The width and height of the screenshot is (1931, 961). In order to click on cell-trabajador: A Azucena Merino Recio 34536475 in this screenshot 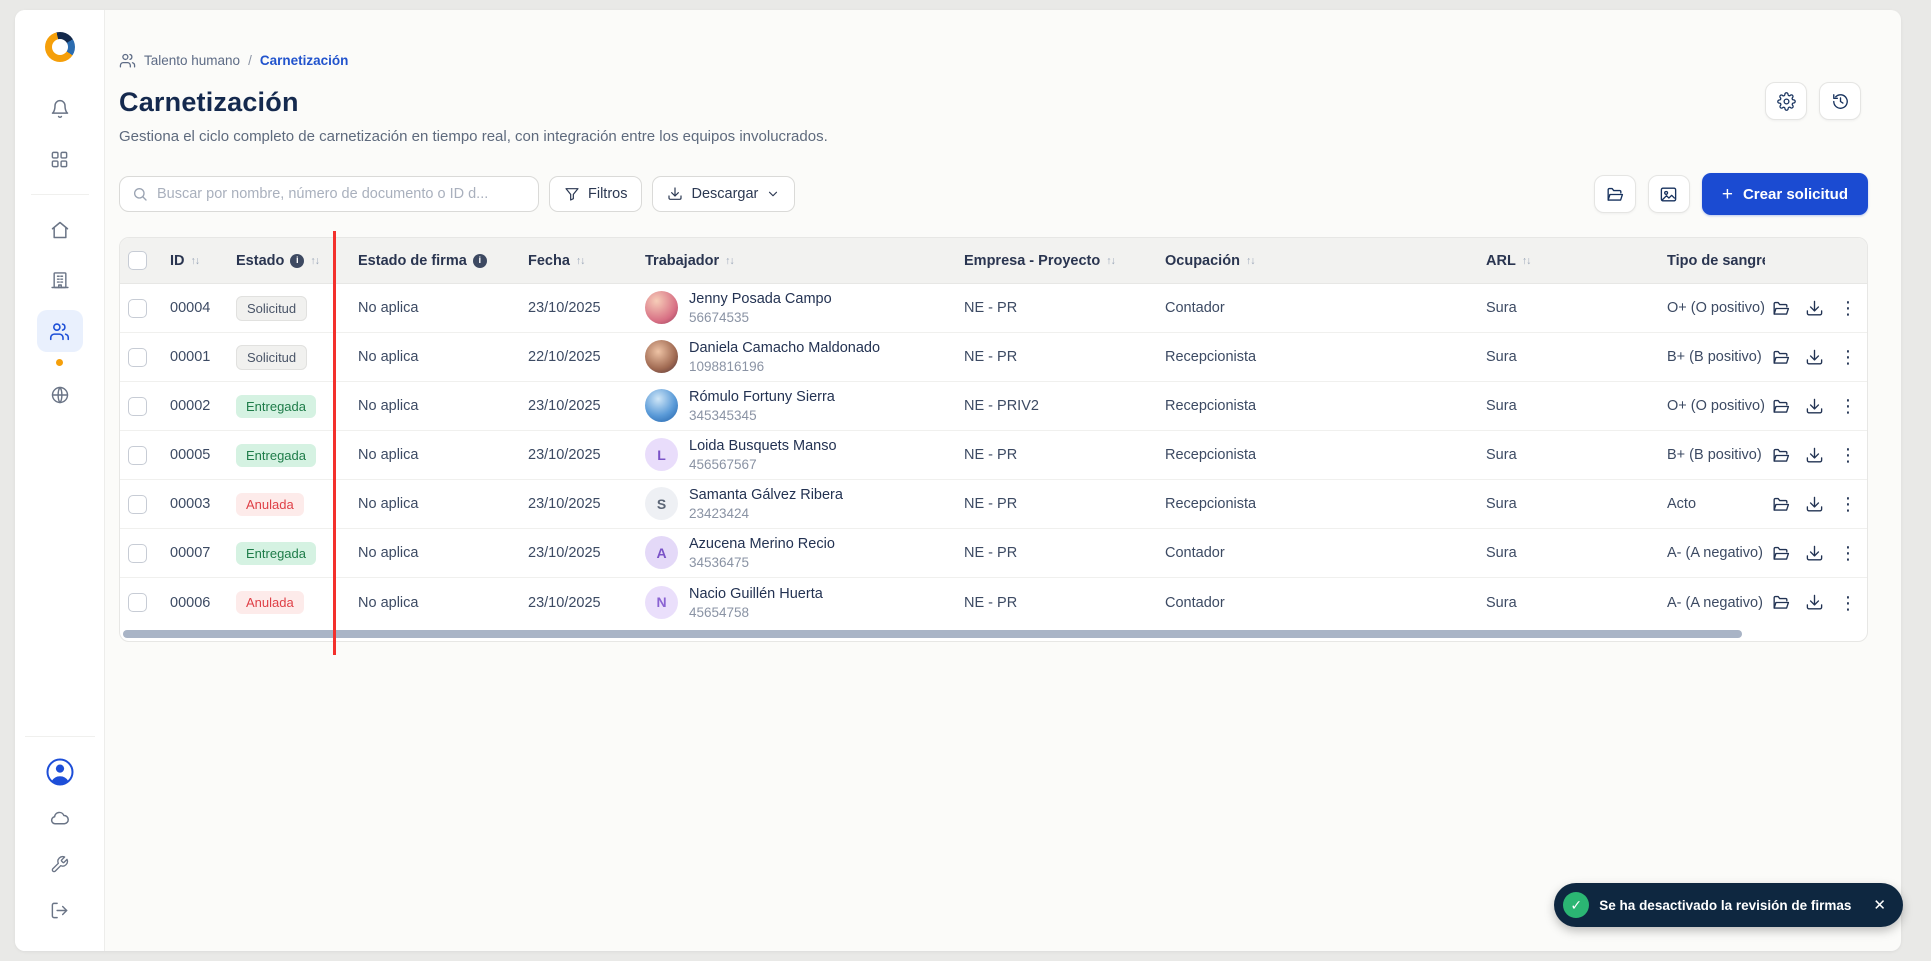, I will do `click(788, 553)`.